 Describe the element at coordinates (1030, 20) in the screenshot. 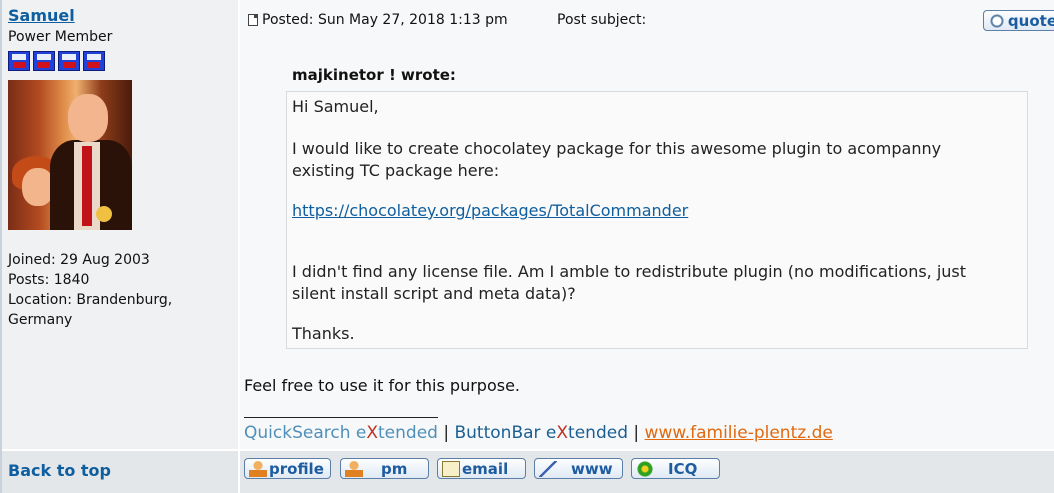

I see `quote-button-label: quote` at that location.